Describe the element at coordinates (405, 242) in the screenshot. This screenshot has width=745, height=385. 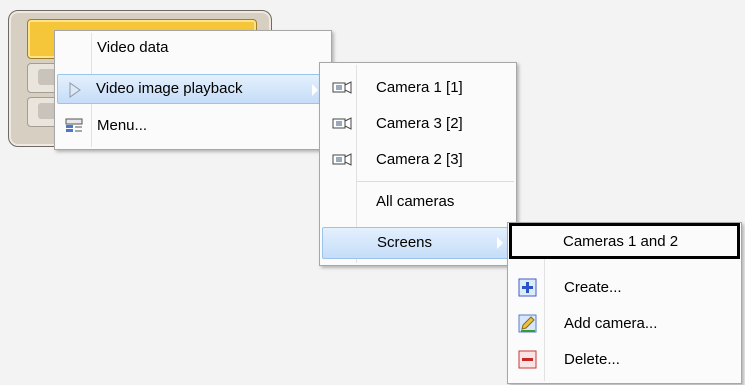
I see `menu-item-label: Screens` at that location.